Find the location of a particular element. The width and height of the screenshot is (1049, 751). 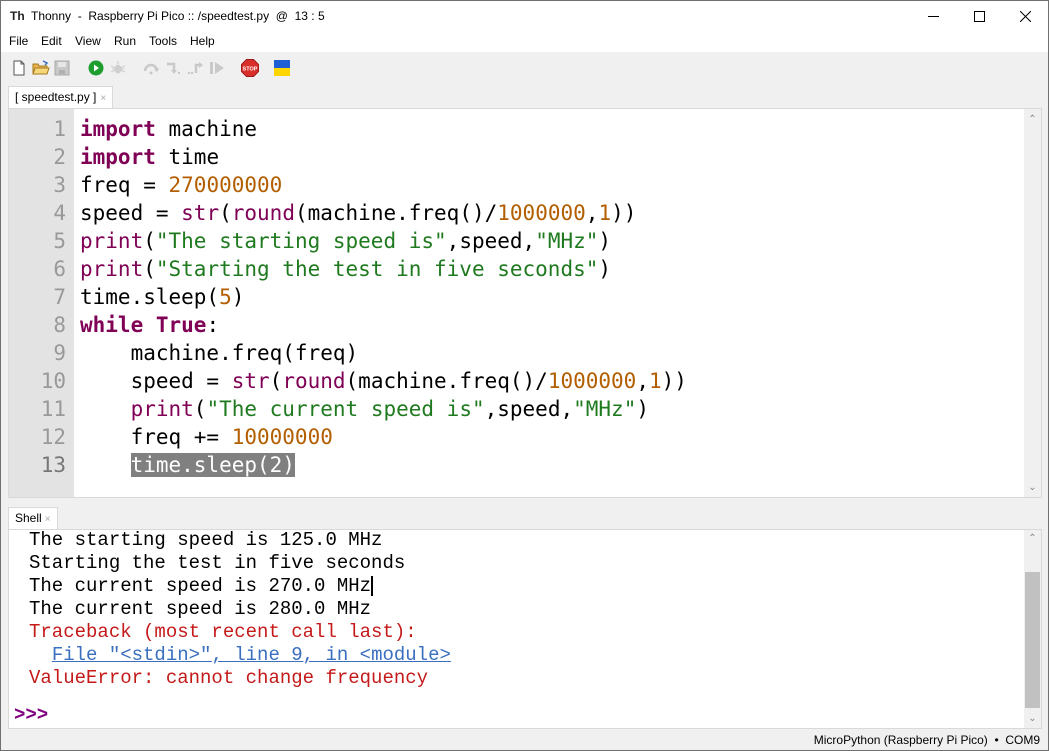

code-line: time.sleep(2) is located at coordinates (187, 465).